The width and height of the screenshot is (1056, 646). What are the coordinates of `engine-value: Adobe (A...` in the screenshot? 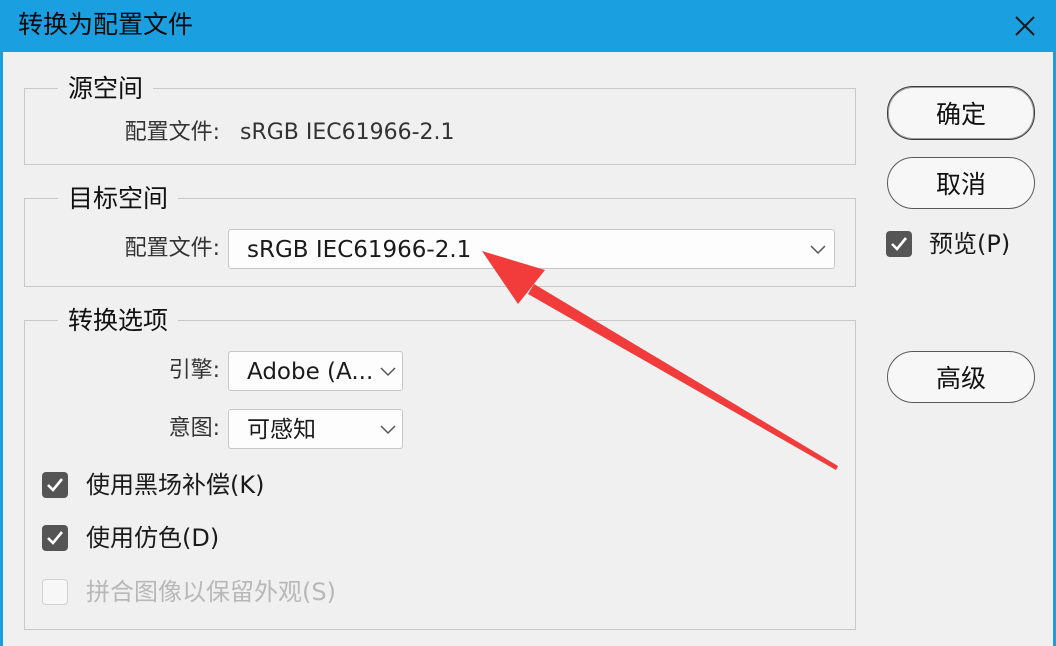 It's located at (310, 372).